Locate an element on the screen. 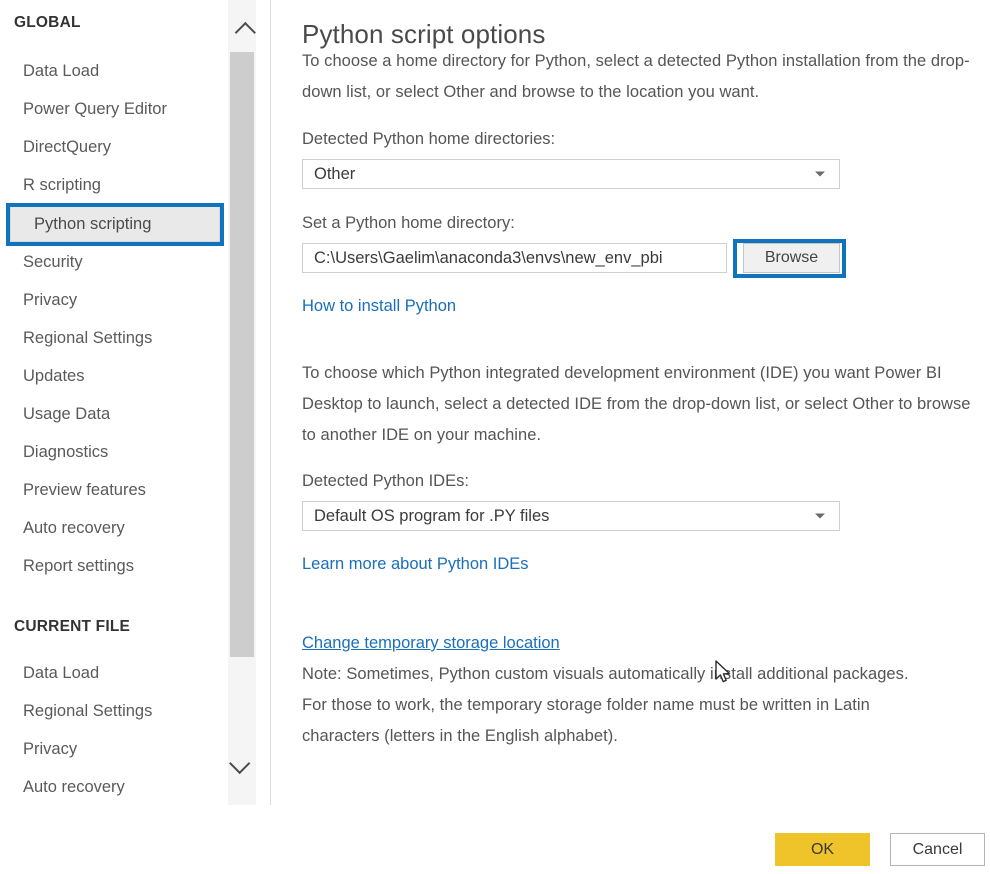 The width and height of the screenshot is (990, 874). sidebar-item-current-auto-recovery: Auto recovery is located at coordinates (112, 787).